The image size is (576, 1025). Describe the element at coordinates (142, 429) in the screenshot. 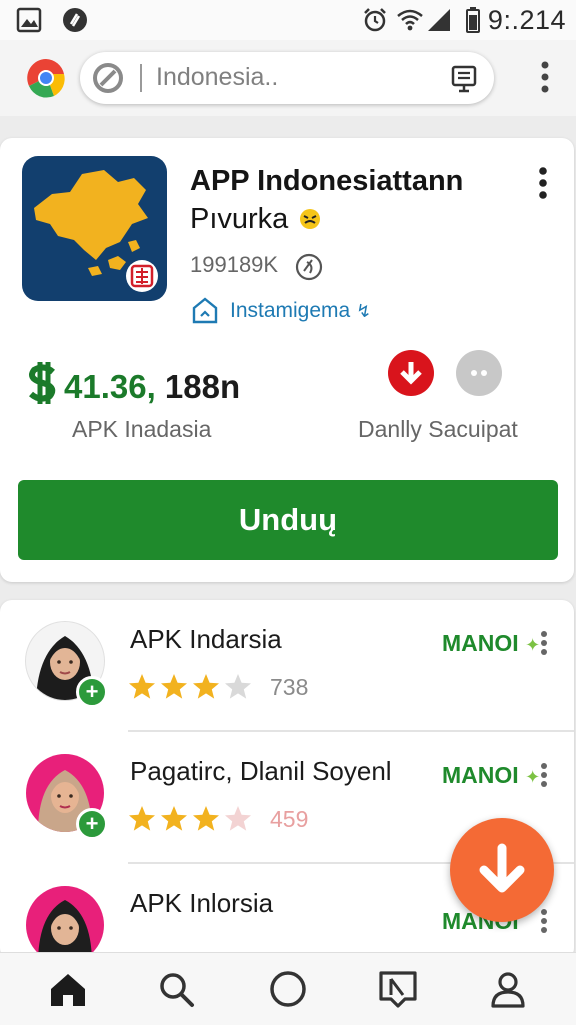

I see `price-label: APK Inadasia` at that location.